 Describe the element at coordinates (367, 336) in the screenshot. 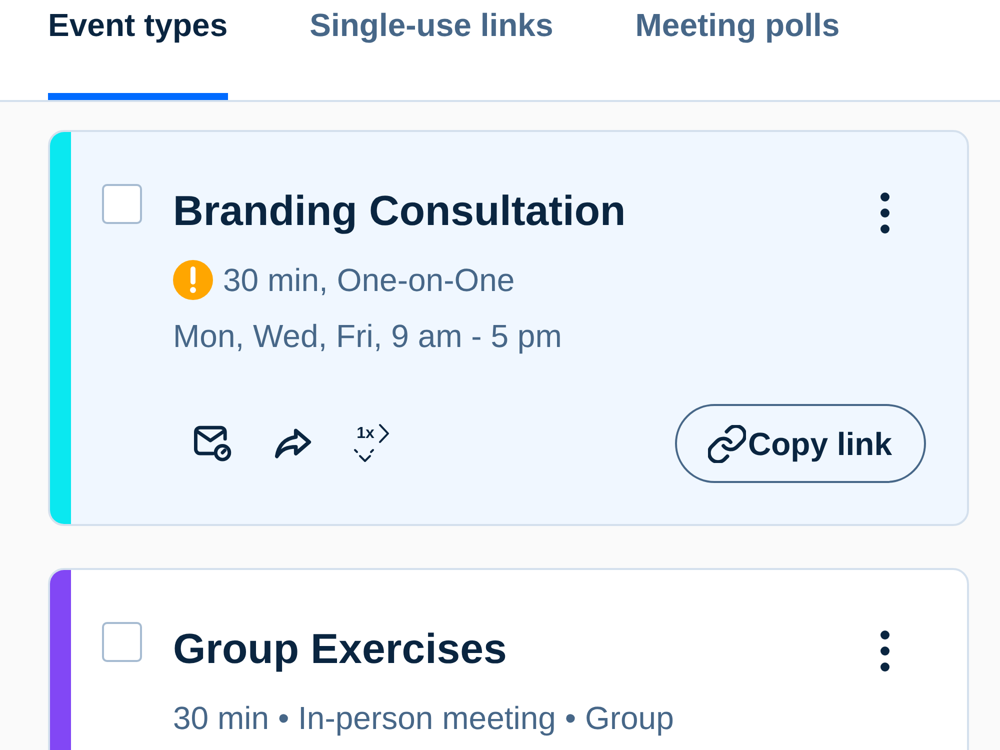

I see `event-details: Mon, Wed, Fri, 9 am - 5 pm` at that location.